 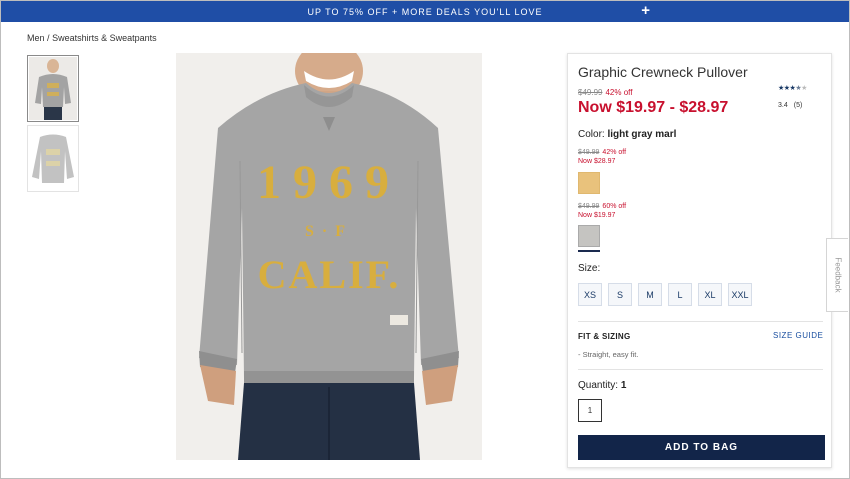 What do you see at coordinates (619, 92) in the screenshot?
I see `percent-off: 42% off` at bounding box center [619, 92].